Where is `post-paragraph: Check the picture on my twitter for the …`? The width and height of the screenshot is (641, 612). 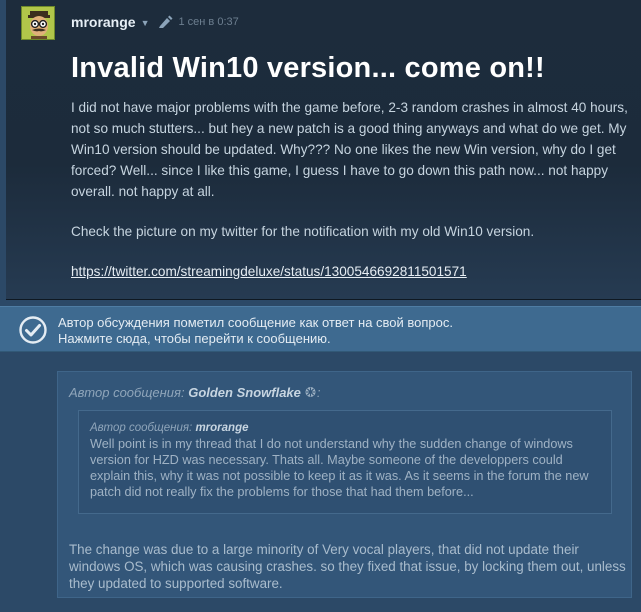
post-paragraph: Check the picture on my twitter for the … is located at coordinates (303, 231).